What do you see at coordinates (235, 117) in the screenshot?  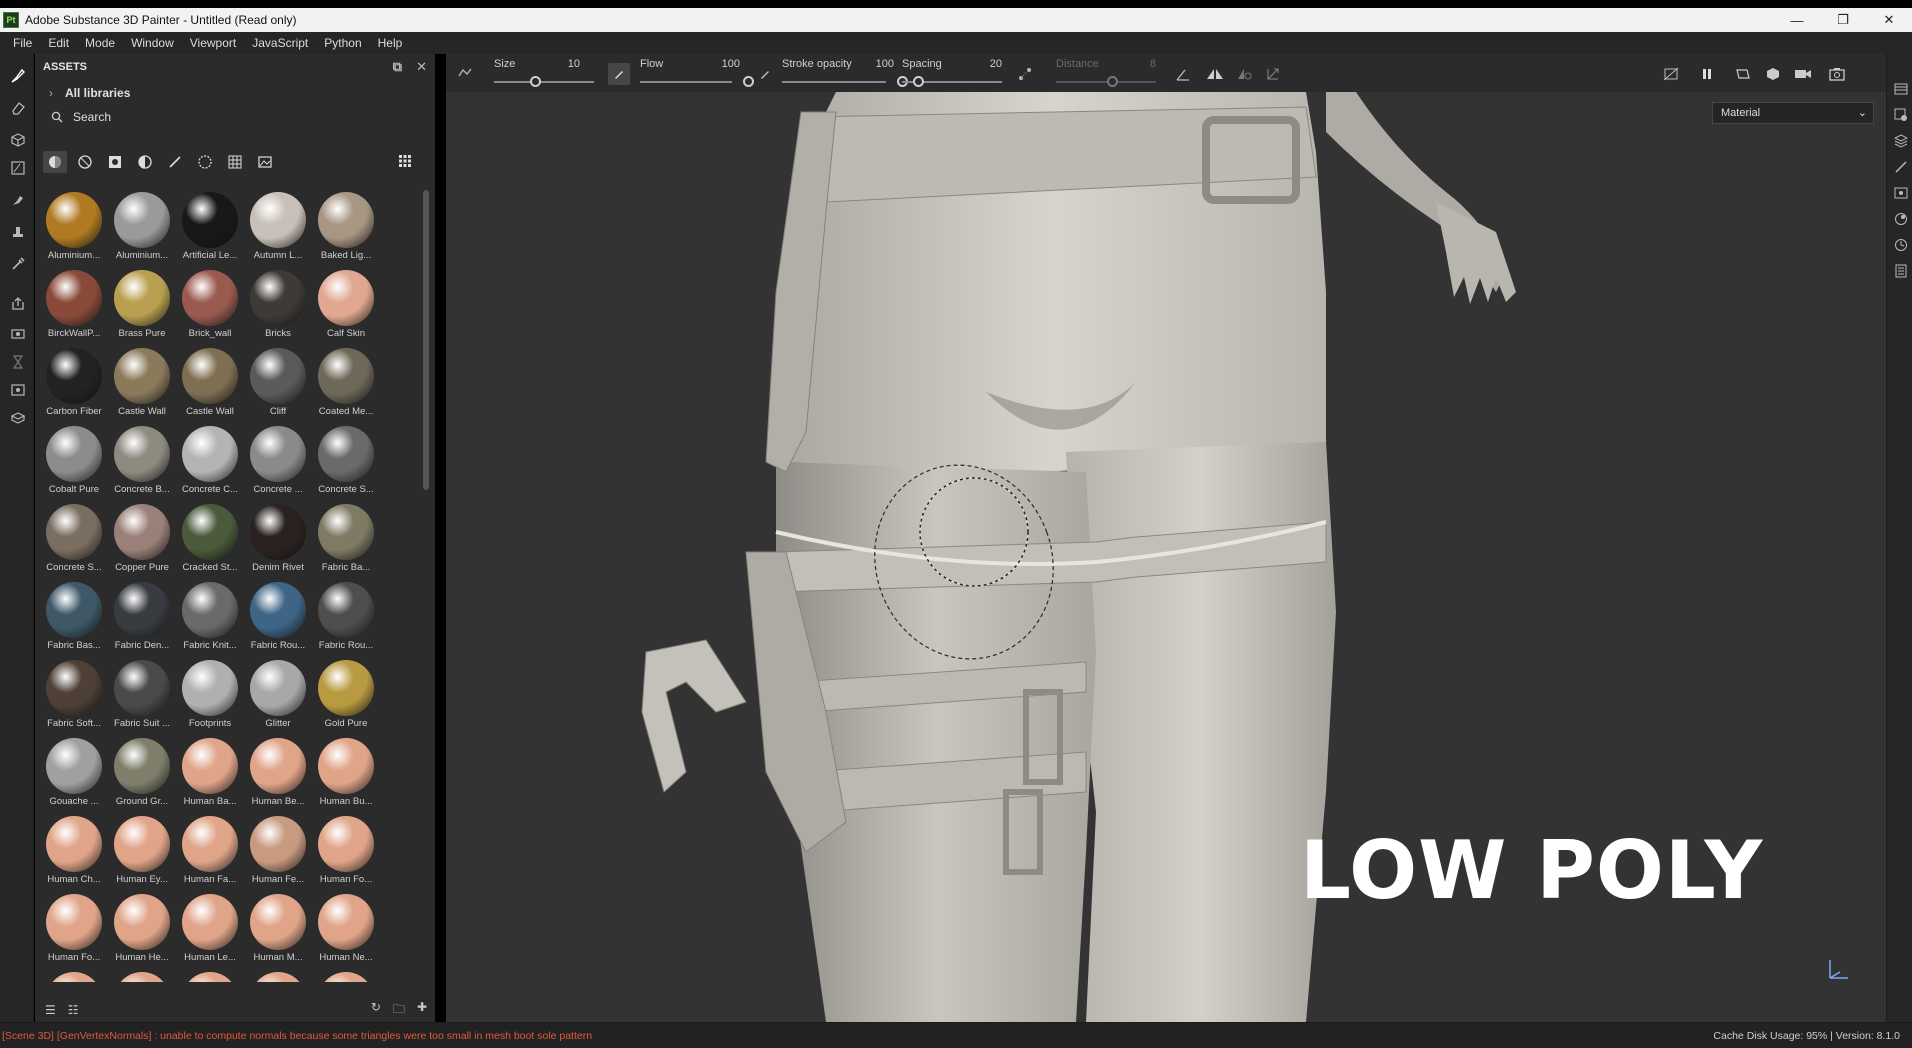 I see `search-input: Search` at bounding box center [235, 117].